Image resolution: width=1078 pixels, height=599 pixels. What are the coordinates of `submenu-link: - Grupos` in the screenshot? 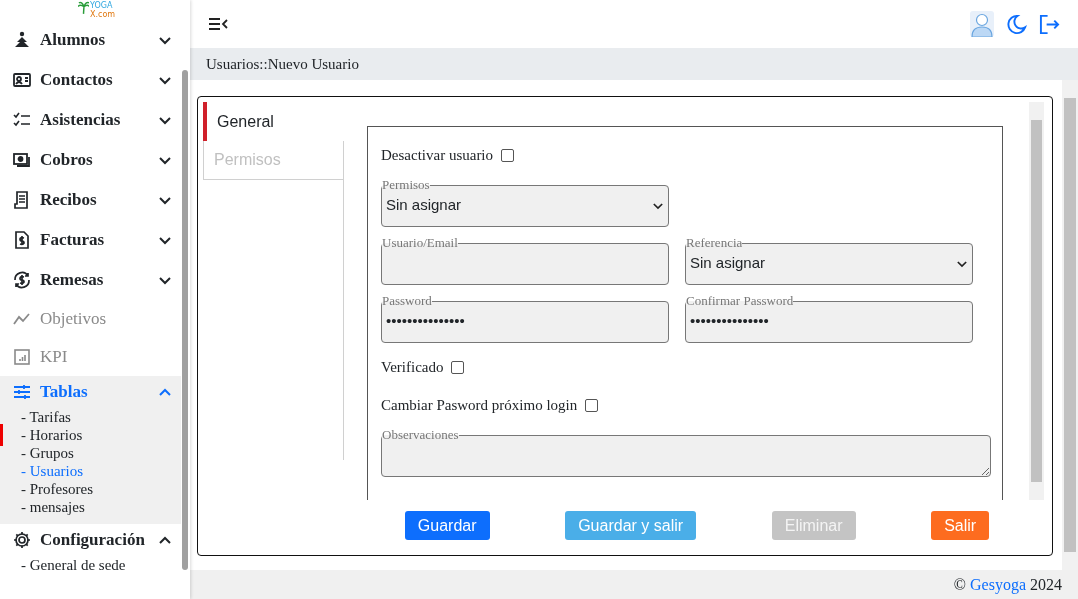 It's located at (47, 453).